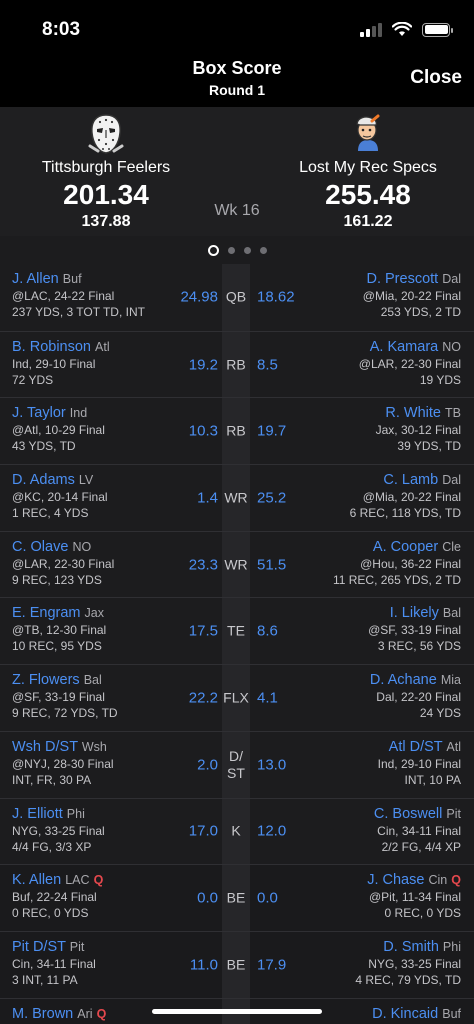  I want to click on page-dot-active, so click(213, 250).